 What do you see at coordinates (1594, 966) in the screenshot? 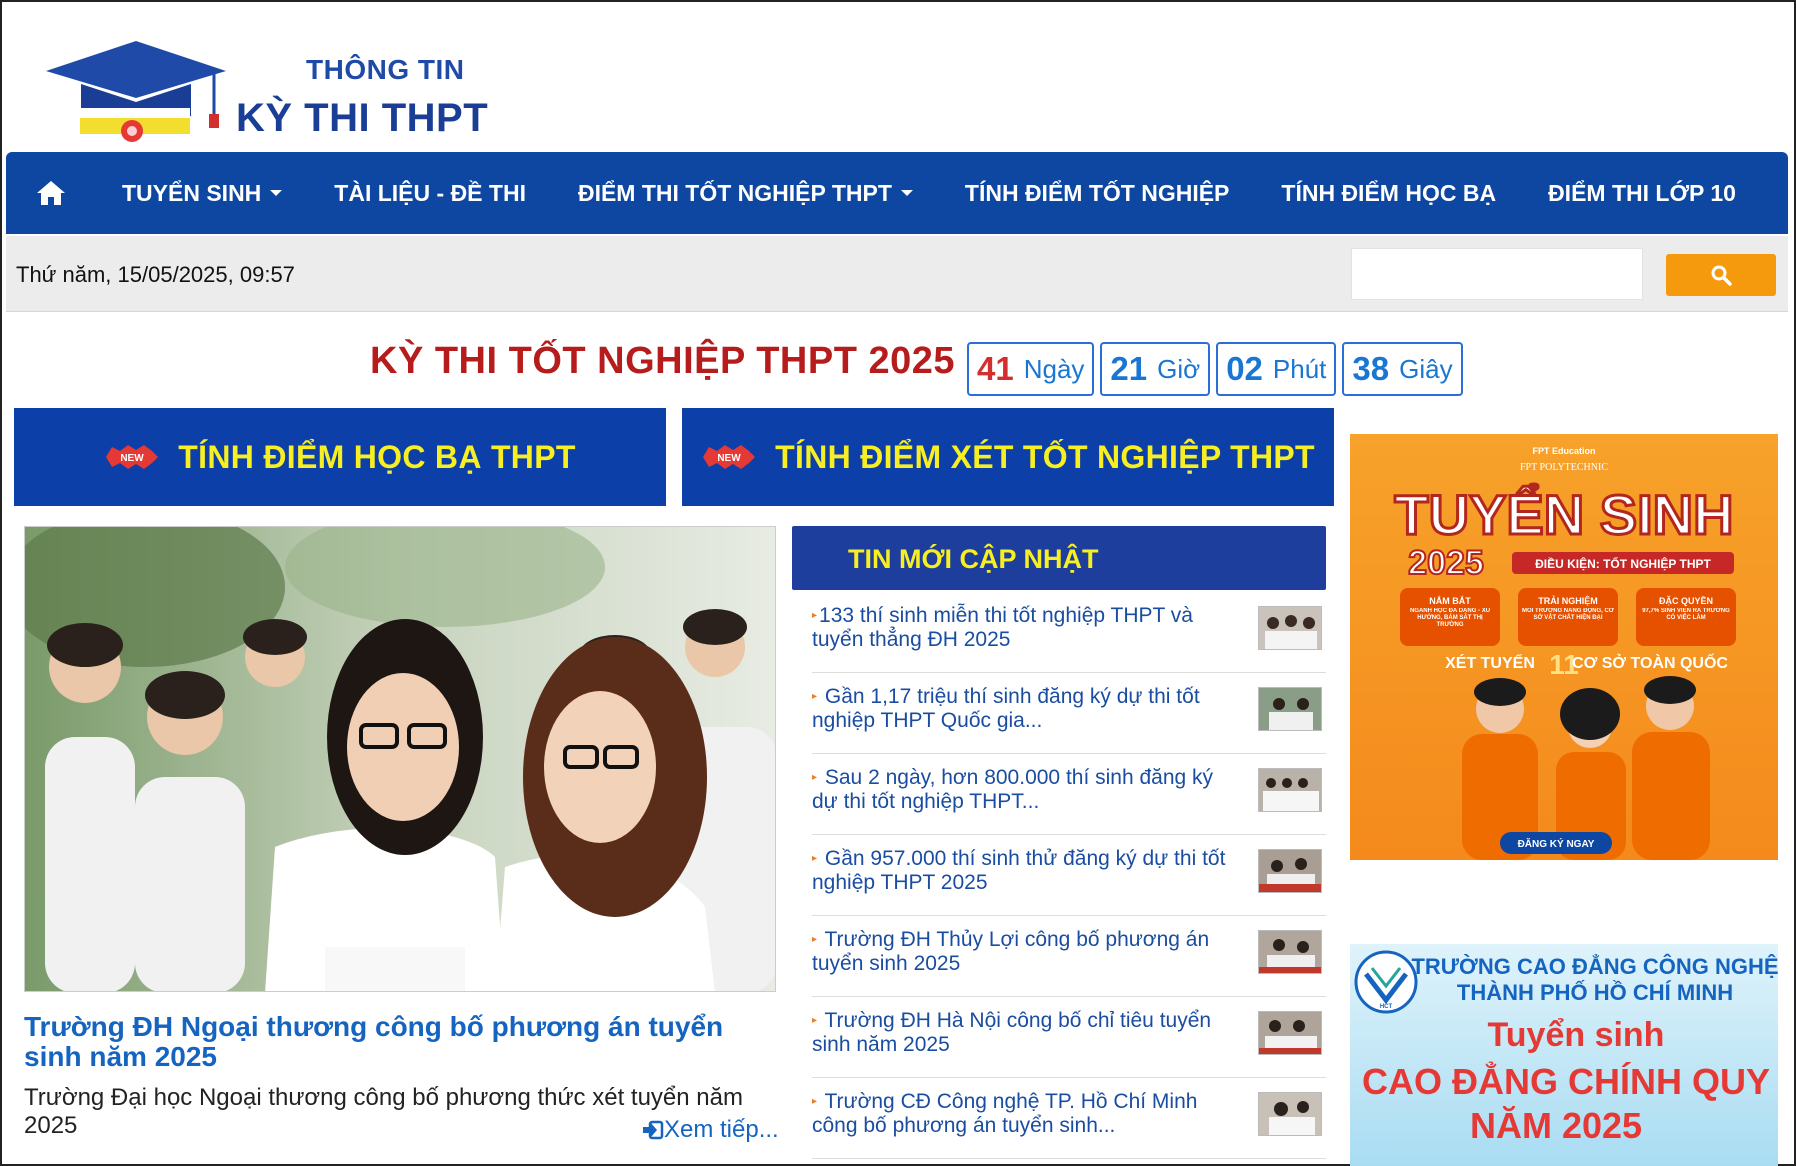
I see `hct-line-1: TRƯỜNG CAO ĐẲNG CÔNG NGHỆ` at bounding box center [1594, 966].